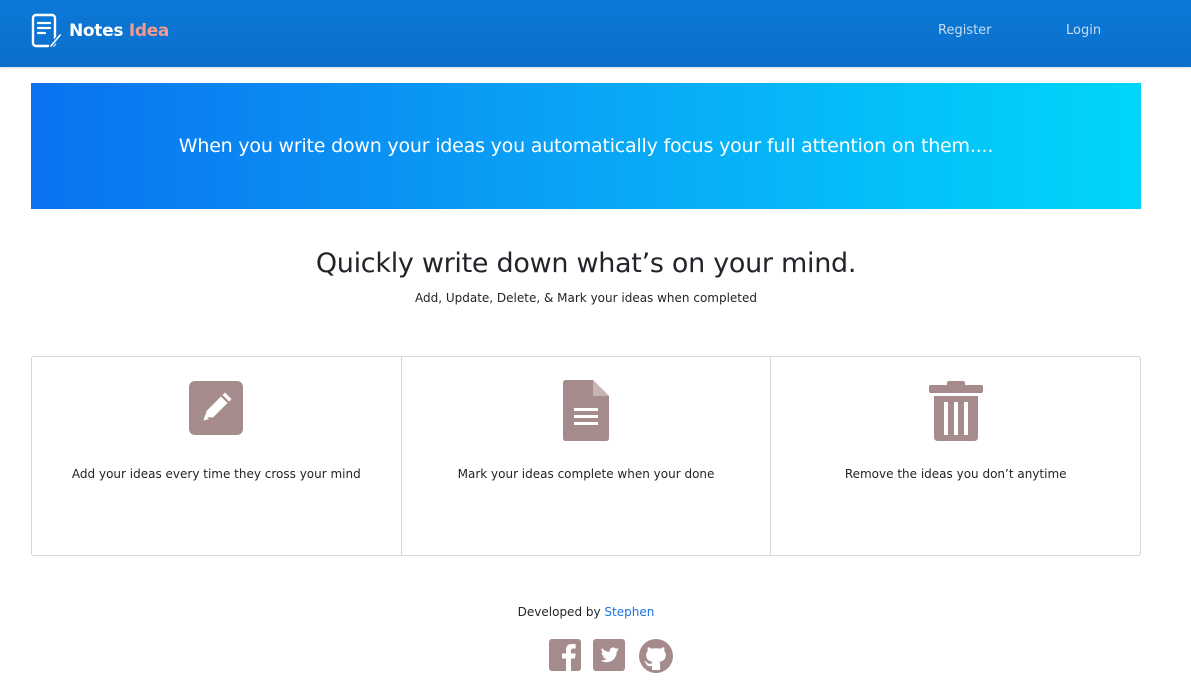  What do you see at coordinates (609, 657) in the screenshot?
I see `twitter-icon` at bounding box center [609, 657].